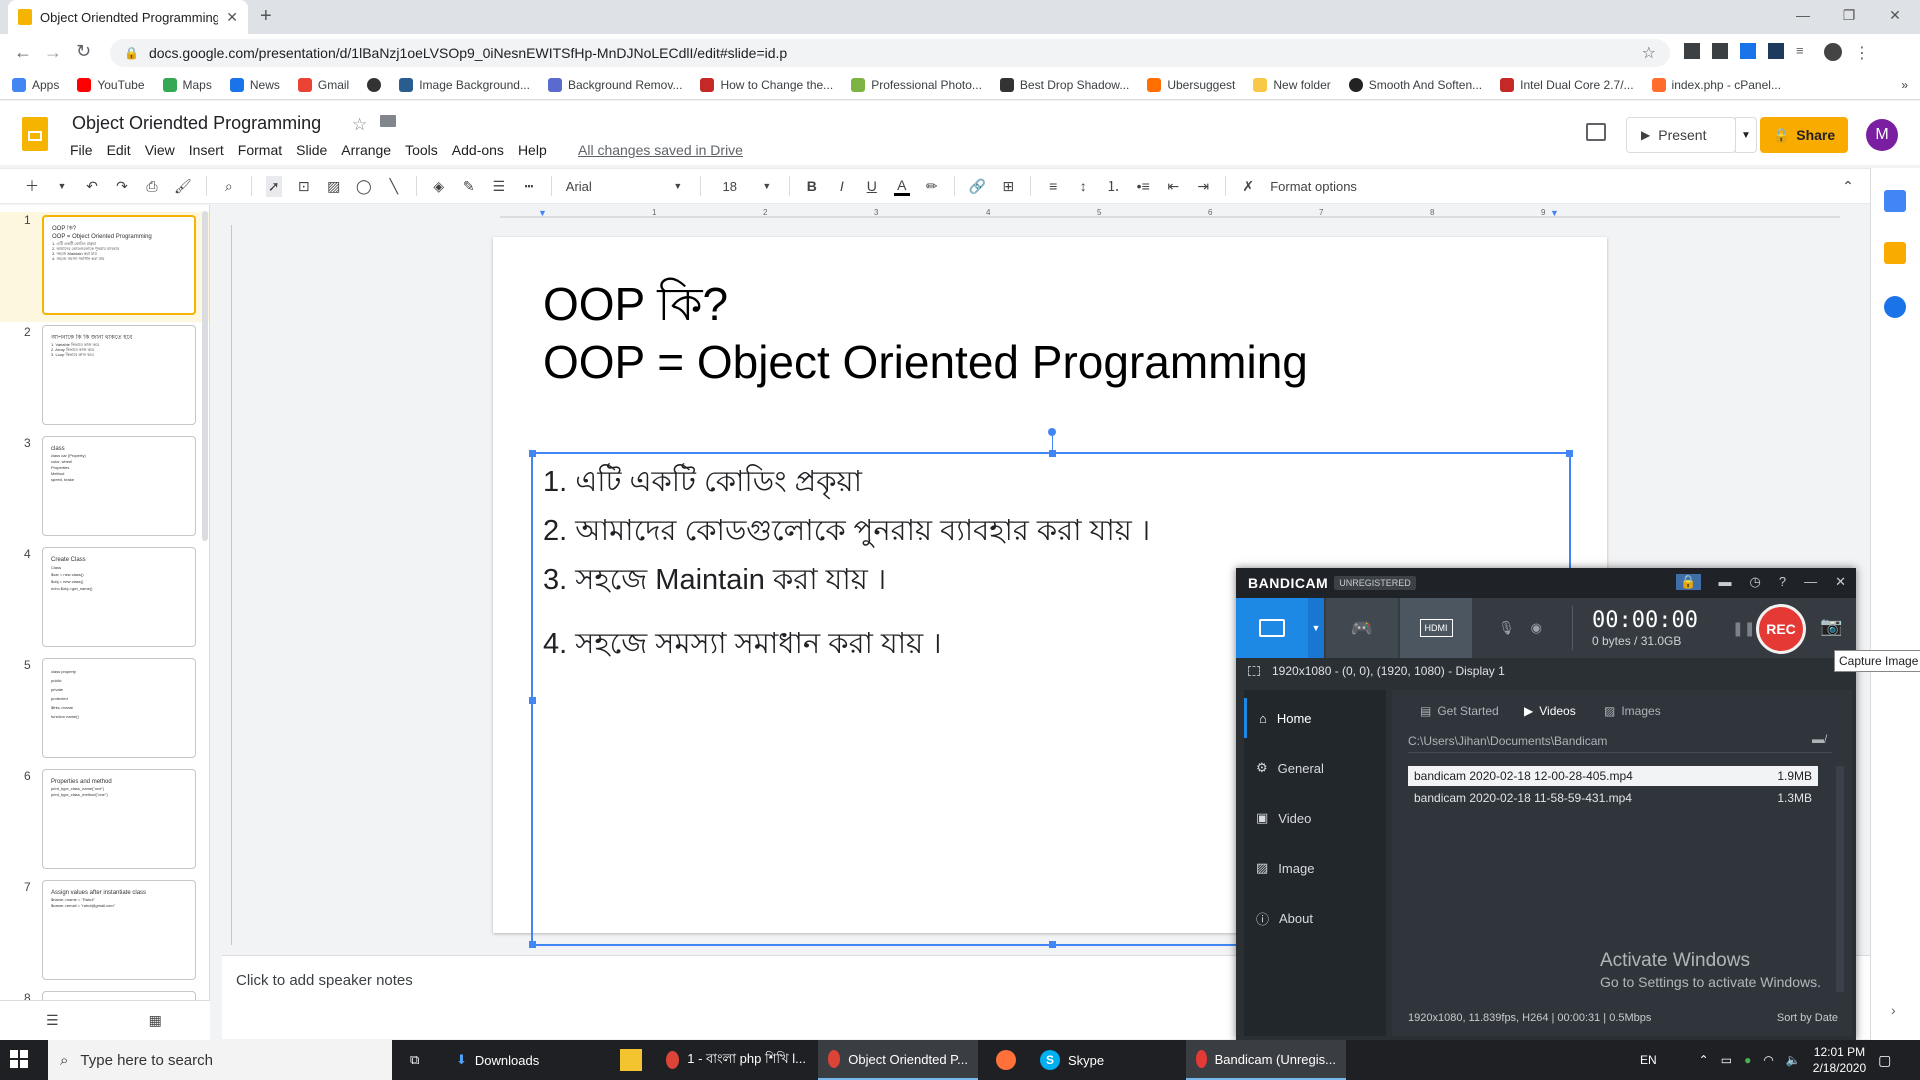 The width and height of the screenshot is (1920, 1080). Describe the element at coordinates (1725, 582) in the screenshot. I see `folder-icon: ▬` at that location.